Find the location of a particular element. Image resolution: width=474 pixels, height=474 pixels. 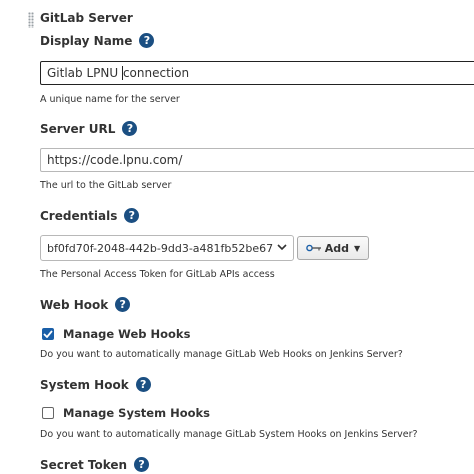

credentials-label: Credentials ? is located at coordinates (90, 215).